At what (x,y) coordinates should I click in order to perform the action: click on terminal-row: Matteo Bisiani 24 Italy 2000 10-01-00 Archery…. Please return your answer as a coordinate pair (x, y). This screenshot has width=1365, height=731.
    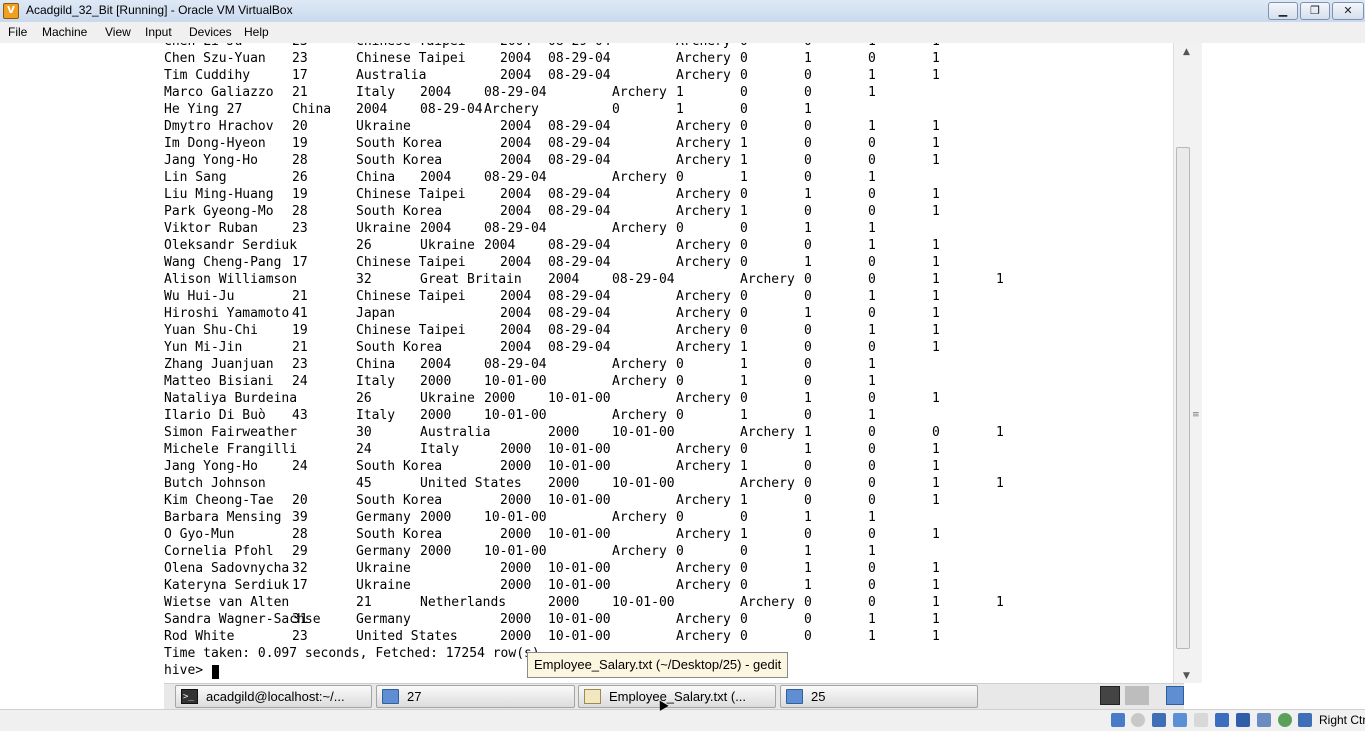
    Looking at the image, I should click on (520, 382).